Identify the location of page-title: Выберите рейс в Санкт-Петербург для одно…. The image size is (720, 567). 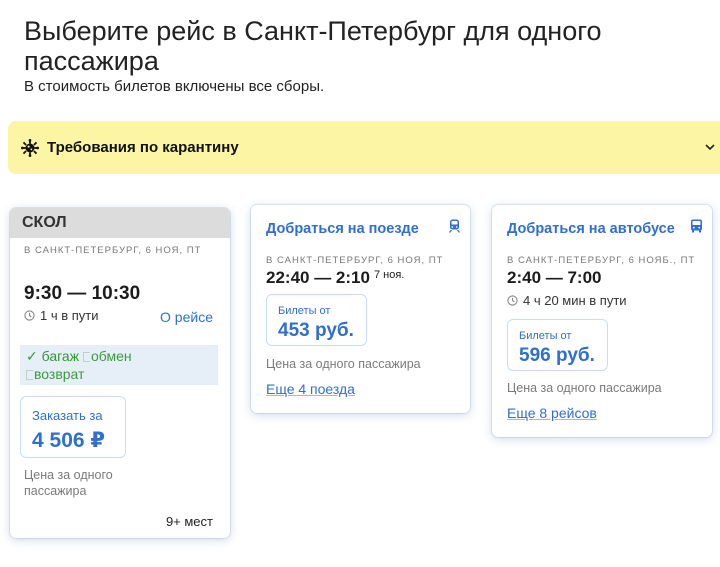
(313, 46).